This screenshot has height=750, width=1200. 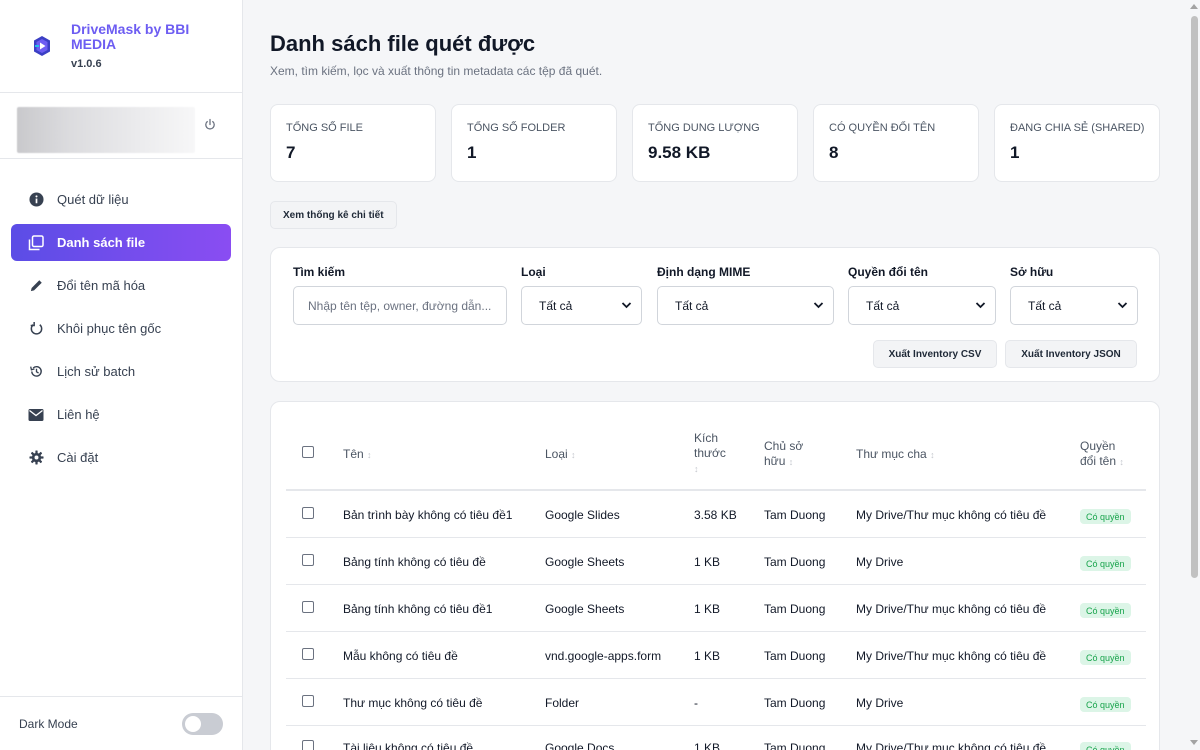 What do you see at coordinates (202, 723) in the screenshot?
I see `dark-mode-toggle` at bounding box center [202, 723].